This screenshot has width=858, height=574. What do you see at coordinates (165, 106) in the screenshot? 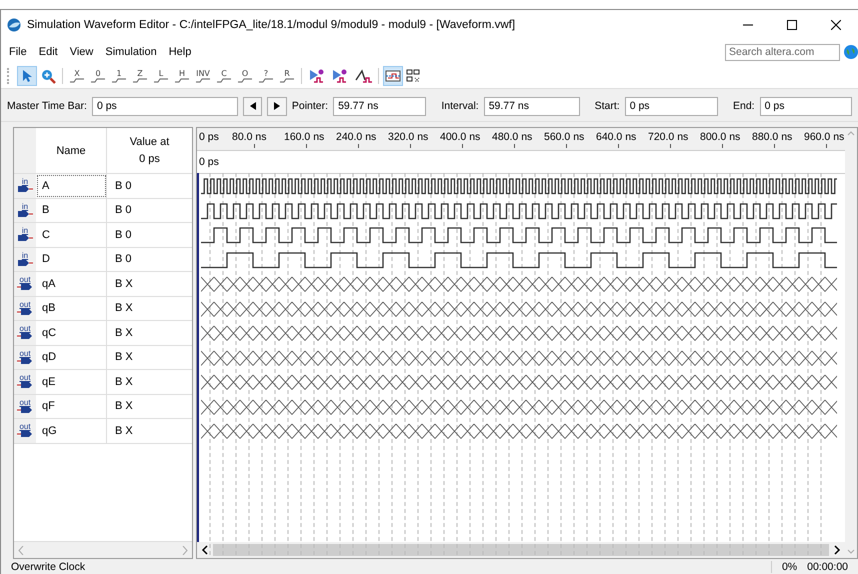
I see `master-time-field: 0 ps` at bounding box center [165, 106].